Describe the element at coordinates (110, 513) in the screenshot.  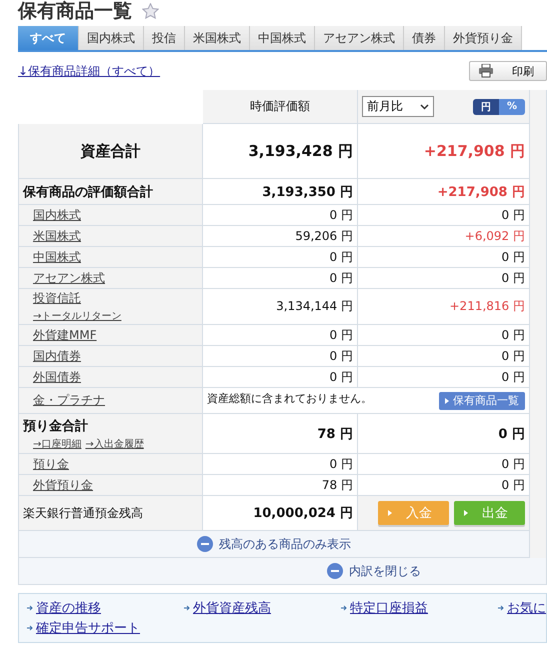
I see `row-label: 楽天銀行普通預金残高` at that location.